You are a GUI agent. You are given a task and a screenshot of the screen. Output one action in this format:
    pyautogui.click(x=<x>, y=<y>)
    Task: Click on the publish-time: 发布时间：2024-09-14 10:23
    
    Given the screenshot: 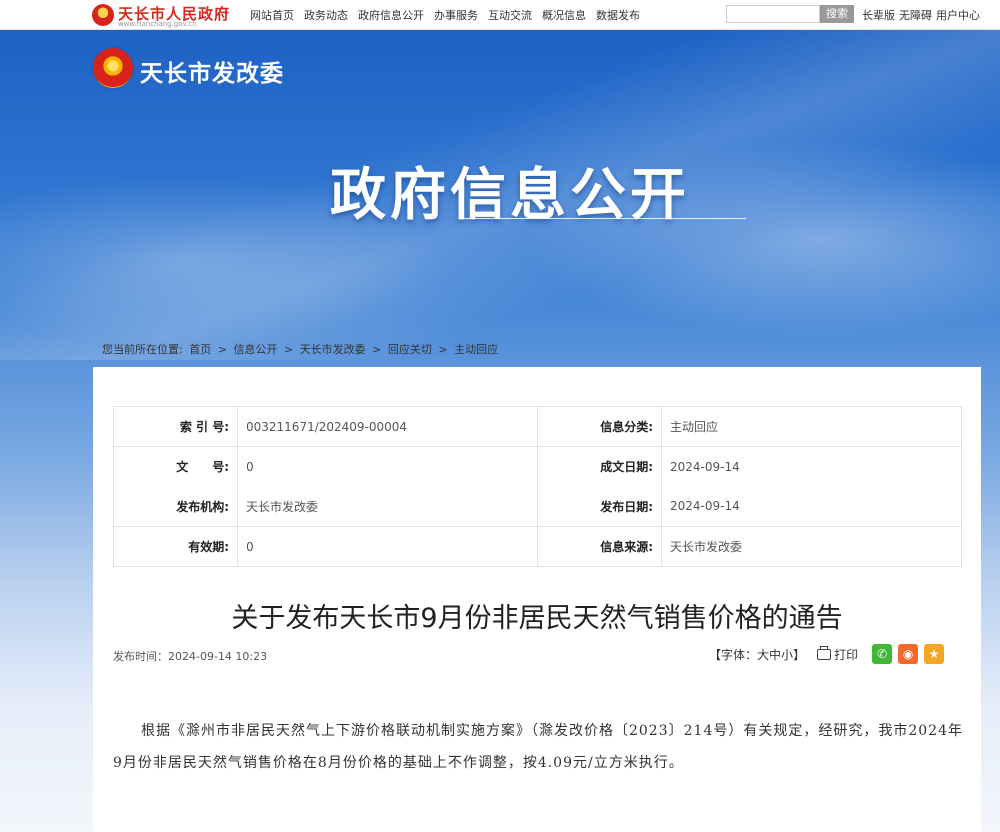 What is the action you would take?
    pyautogui.click(x=190, y=656)
    